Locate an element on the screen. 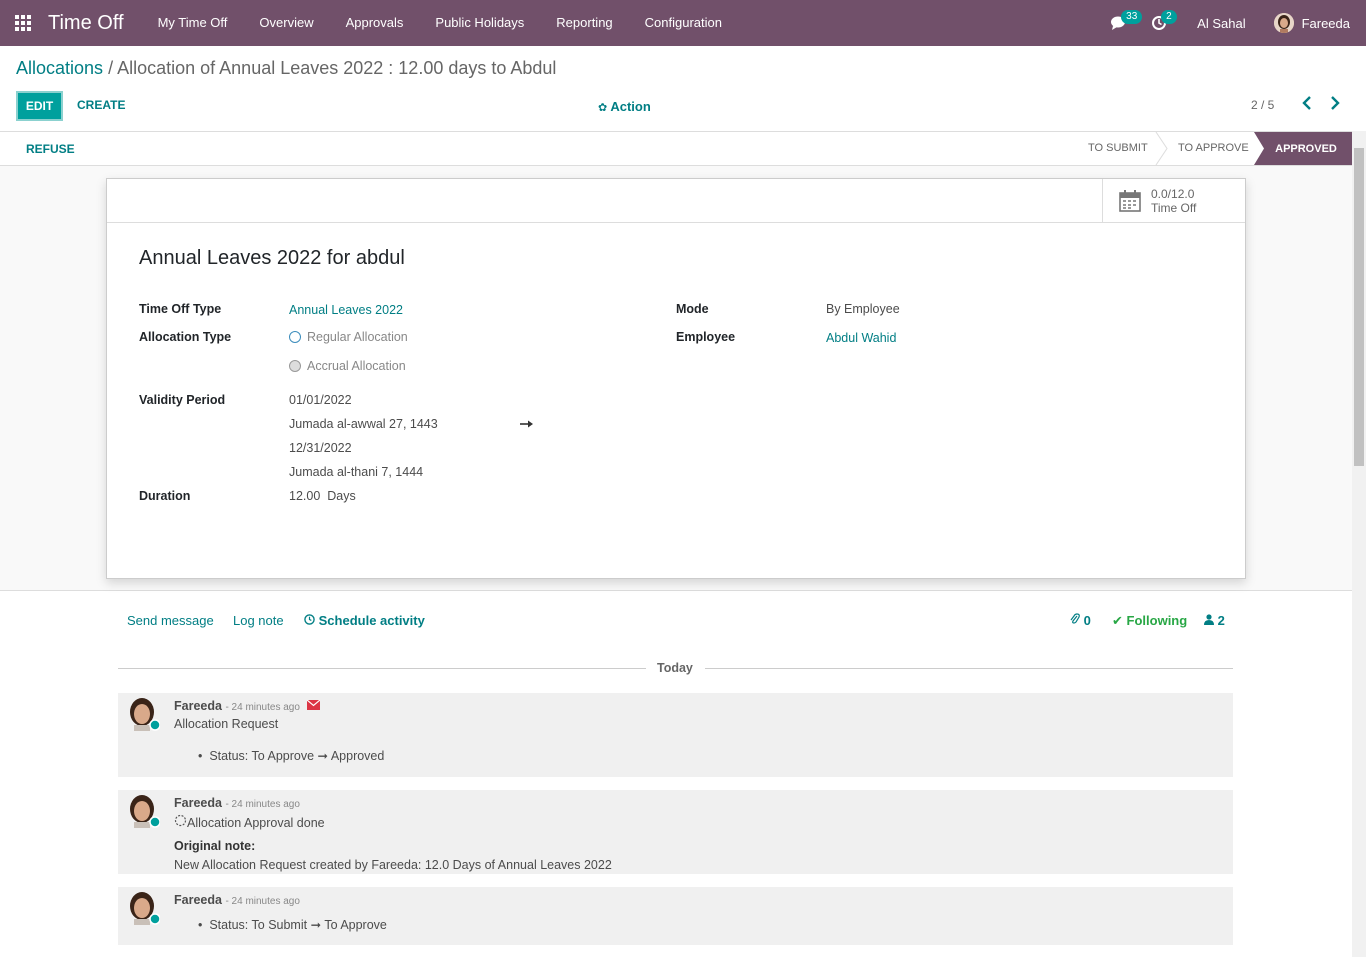 The width and height of the screenshot is (1366, 957). clock-icon is located at coordinates (309, 619).